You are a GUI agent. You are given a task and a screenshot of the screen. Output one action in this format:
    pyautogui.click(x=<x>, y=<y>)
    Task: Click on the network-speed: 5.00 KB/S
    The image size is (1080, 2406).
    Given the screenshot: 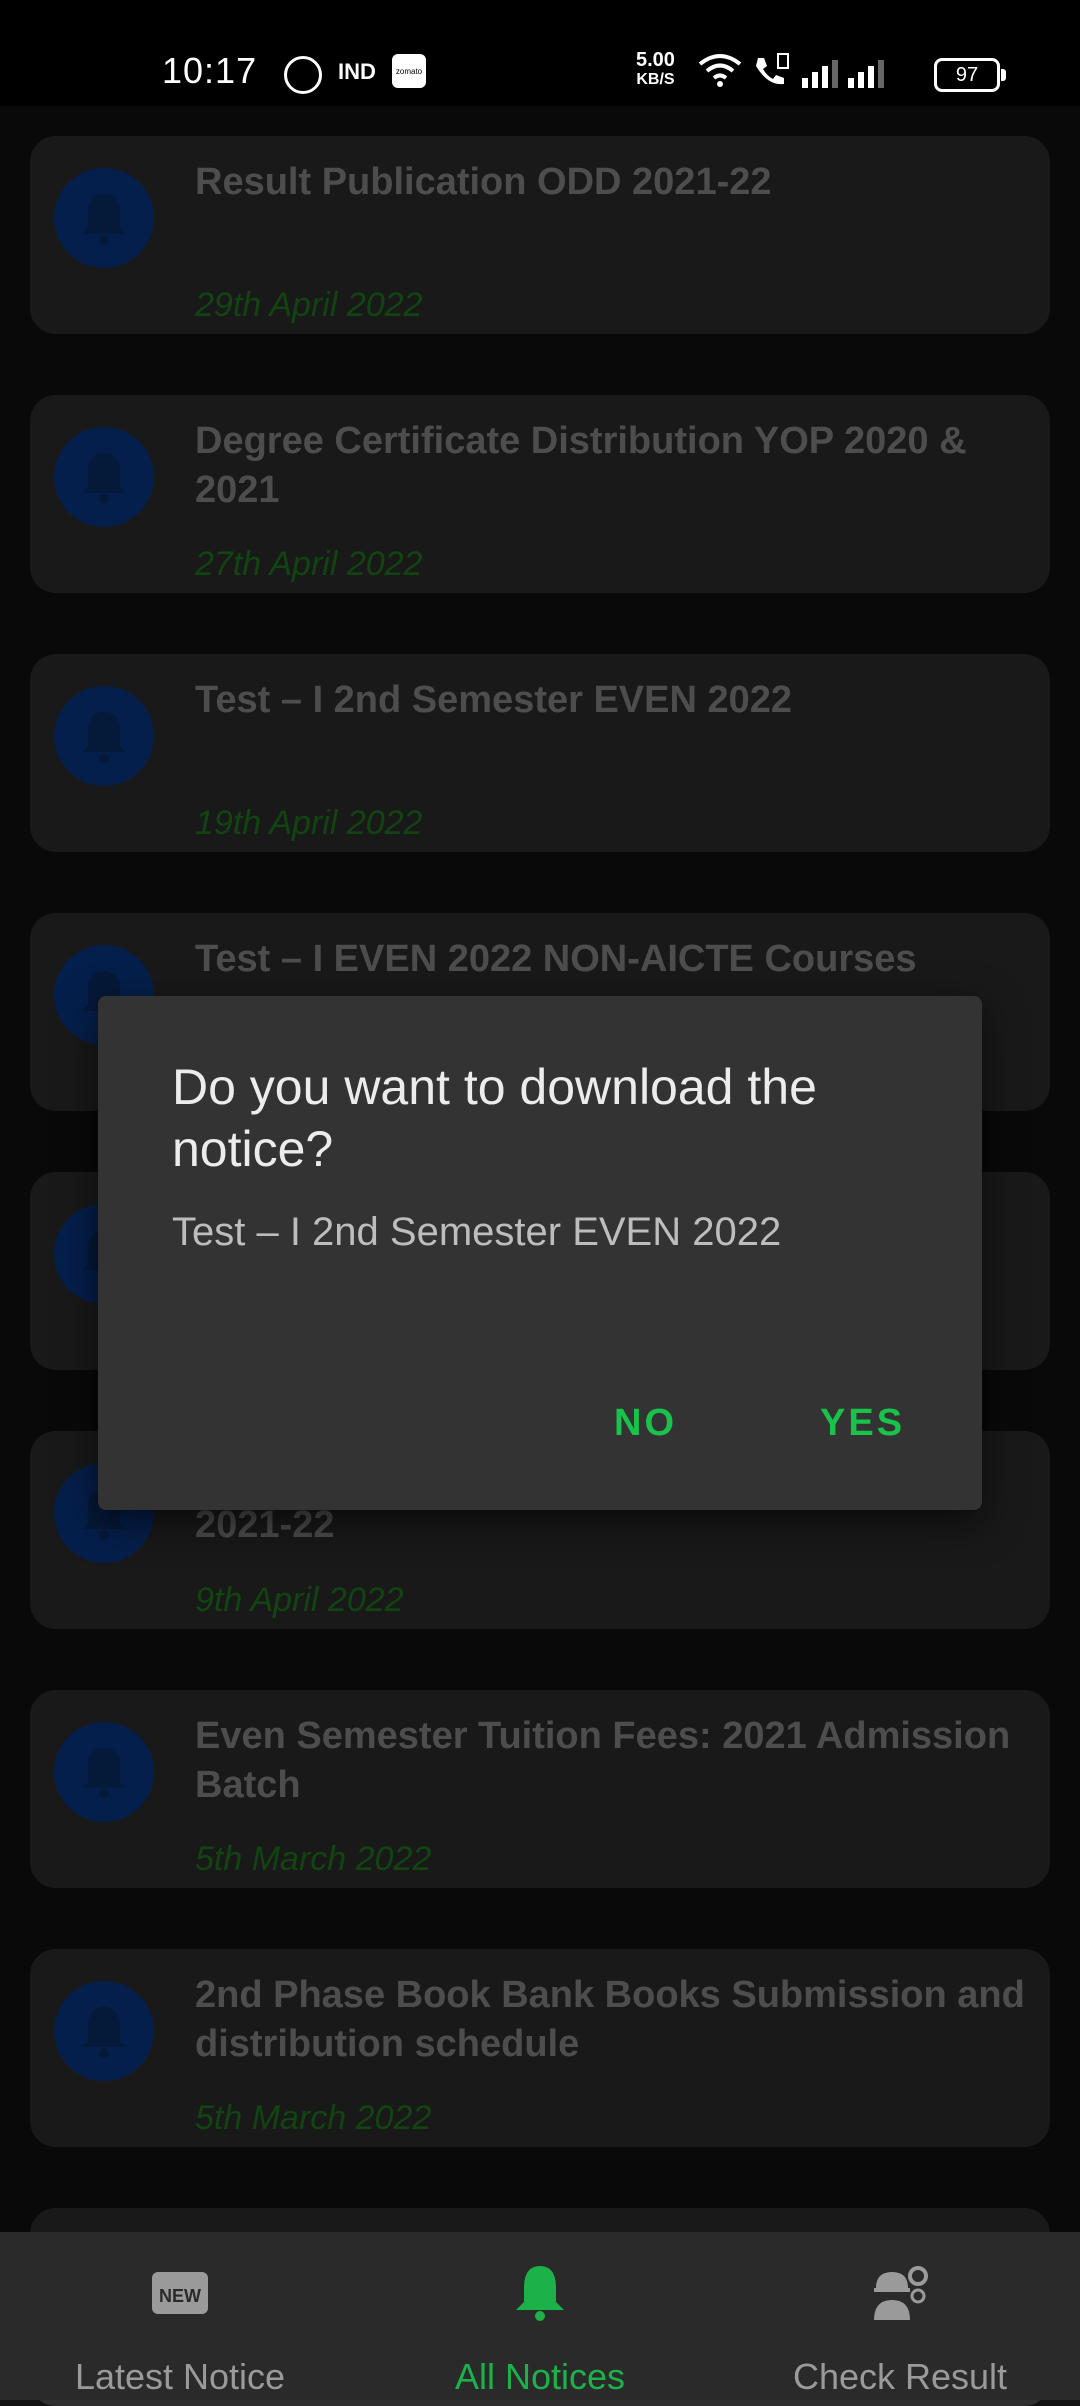 What is the action you would take?
    pyautogui.click(x=655, y=70)
    